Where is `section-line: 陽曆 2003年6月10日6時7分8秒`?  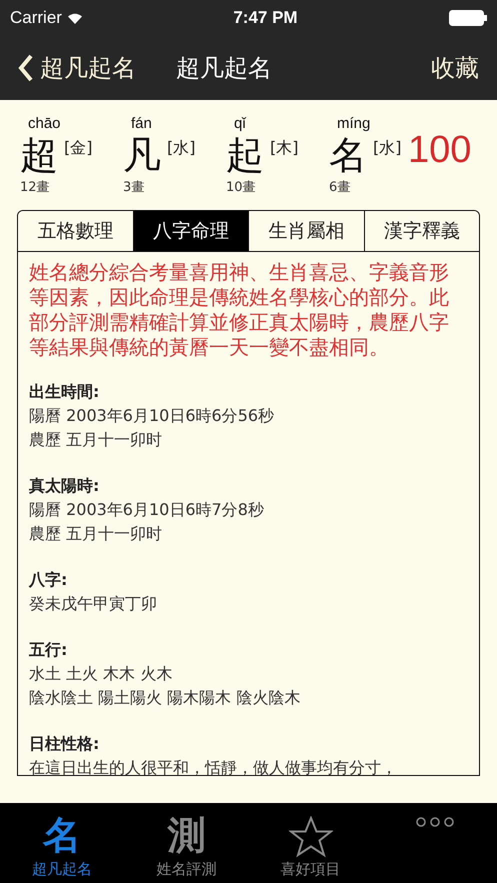
section-line: 陽曆 2003年6月10日6時7分8秒 is located at coordinates (147, 510).